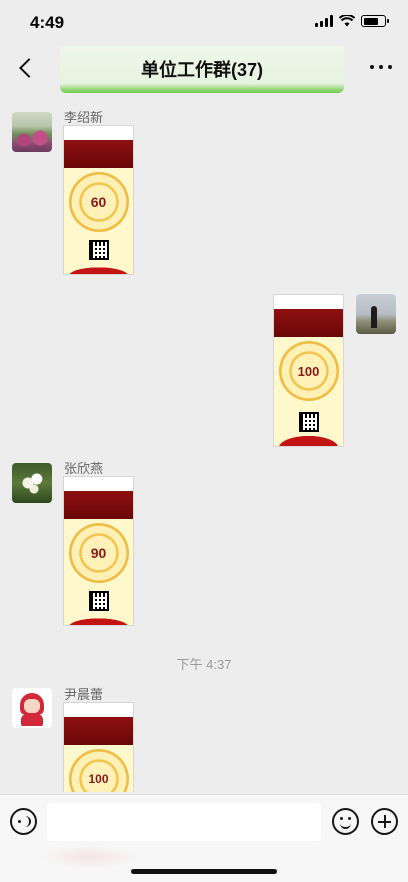  I want to click on status-bar: 4:49, so click(204, 23).